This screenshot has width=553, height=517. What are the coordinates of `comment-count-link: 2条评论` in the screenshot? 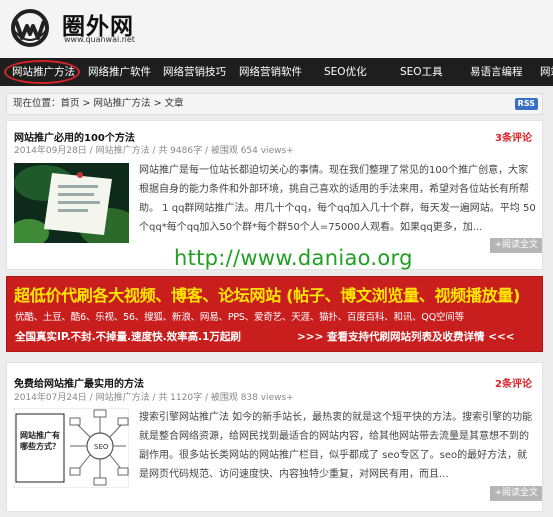 It's located at (513, 382).